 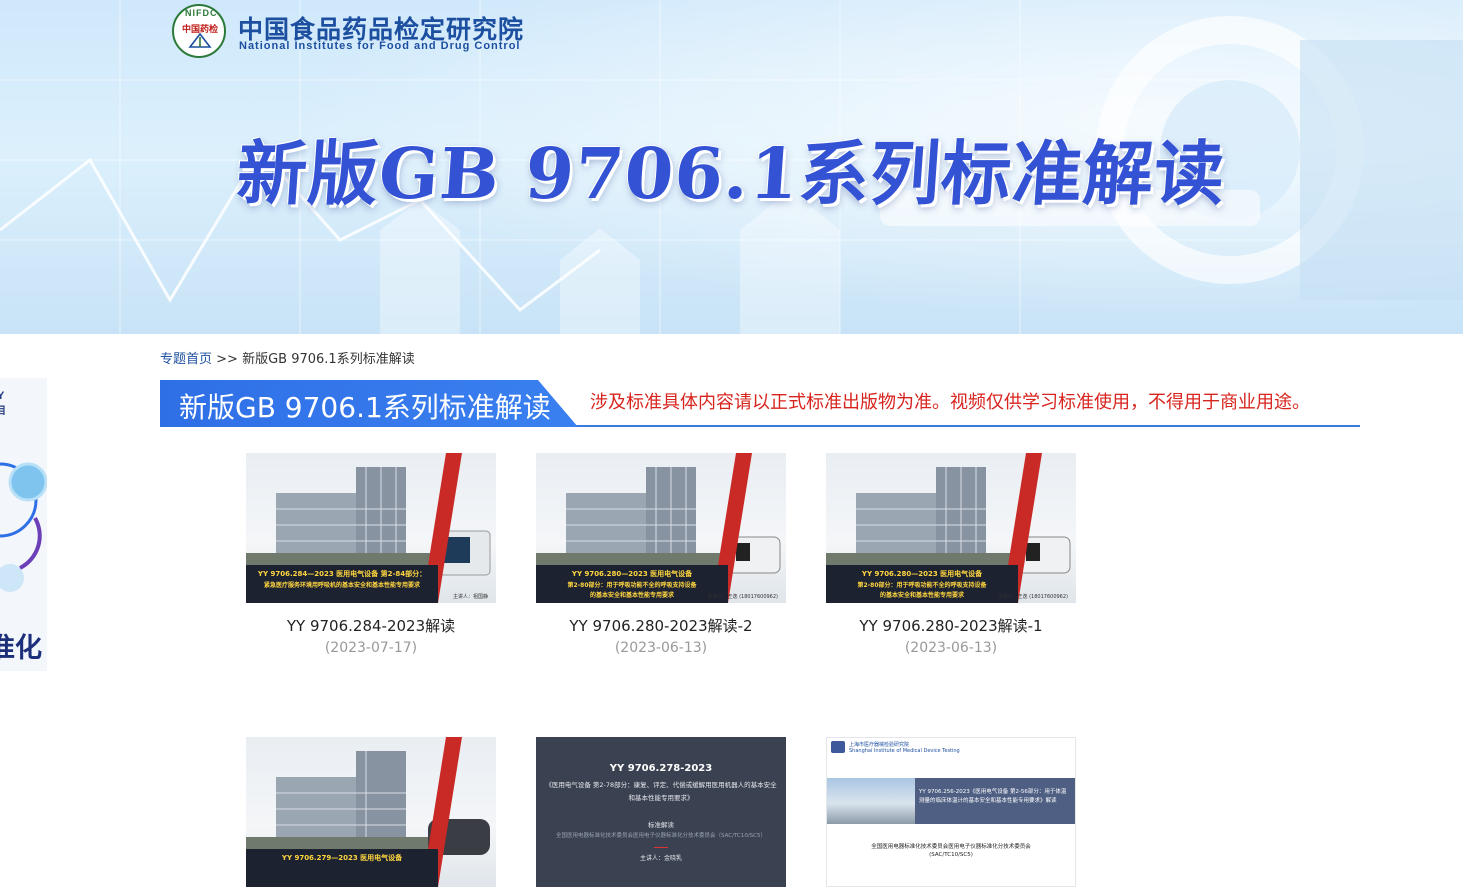 What do you see at coordinates (2, 396) in the screenshot?
I see `side-ad-text-1: Y` at bounding box center [2, 396].